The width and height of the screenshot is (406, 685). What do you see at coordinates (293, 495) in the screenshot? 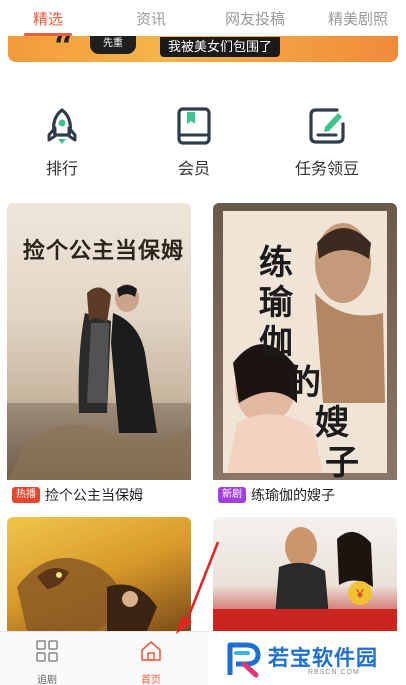
I see `card-title: 练瑜伽的嫂子` at bounding box center [293, 495].